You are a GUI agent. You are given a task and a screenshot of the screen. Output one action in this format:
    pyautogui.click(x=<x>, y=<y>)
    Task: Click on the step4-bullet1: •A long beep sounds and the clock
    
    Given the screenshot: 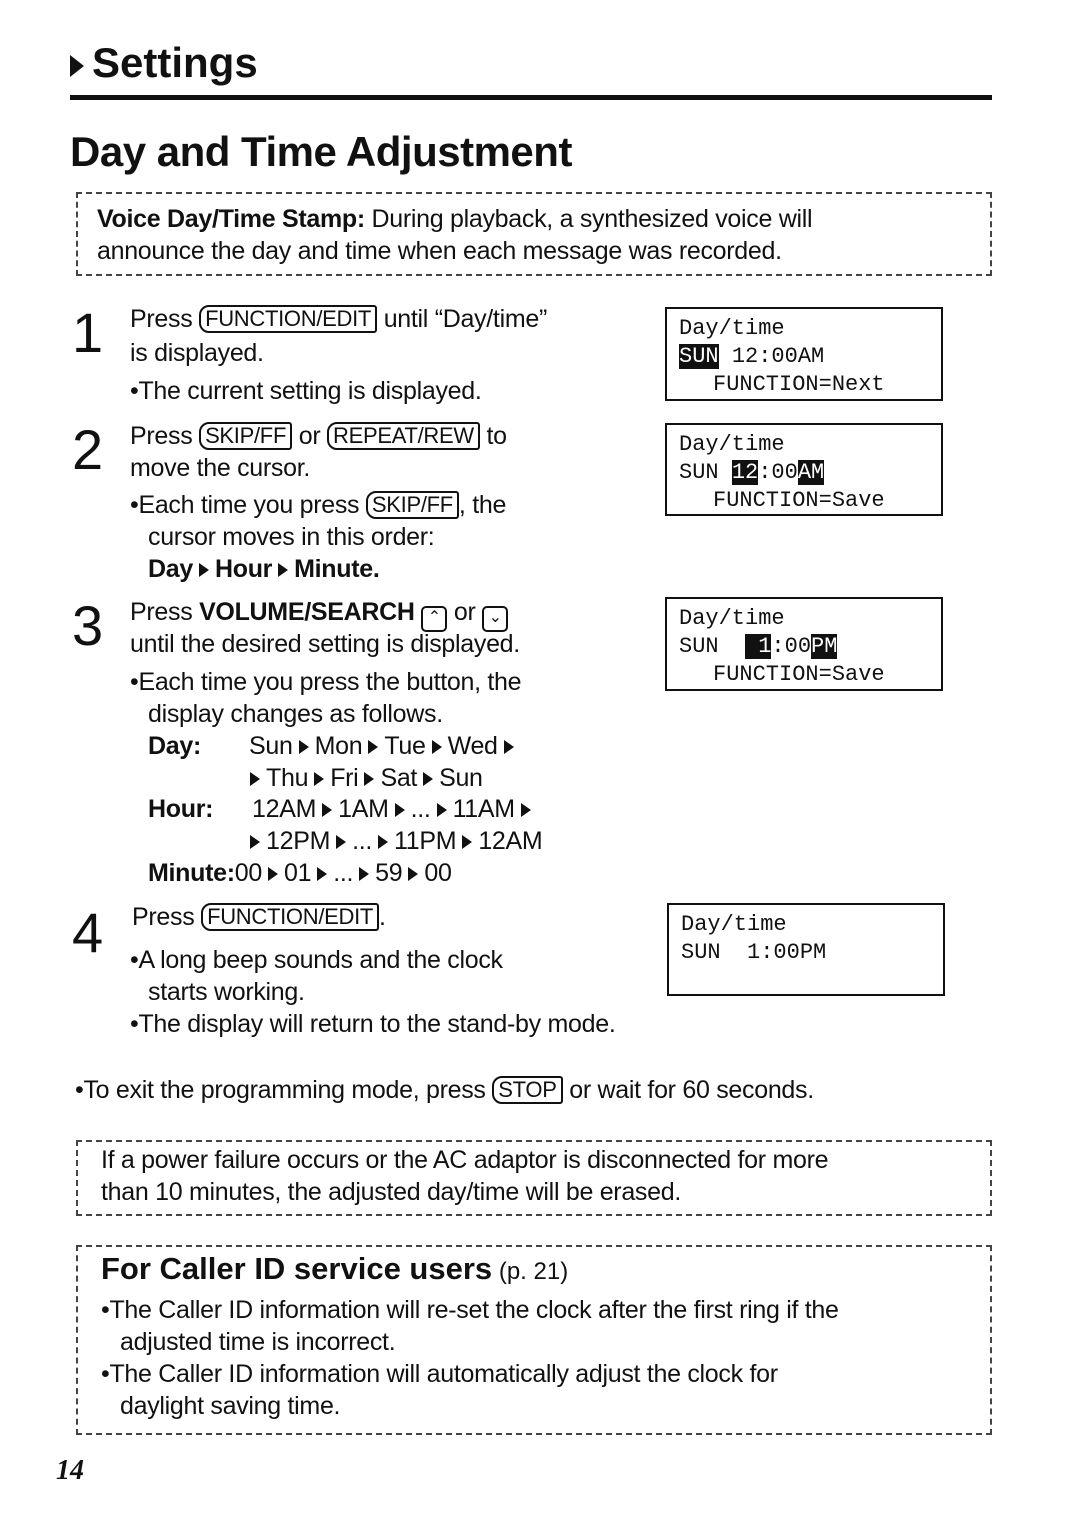 What is the action you would take?
    pyautogui.click(x=316, y=960)
    